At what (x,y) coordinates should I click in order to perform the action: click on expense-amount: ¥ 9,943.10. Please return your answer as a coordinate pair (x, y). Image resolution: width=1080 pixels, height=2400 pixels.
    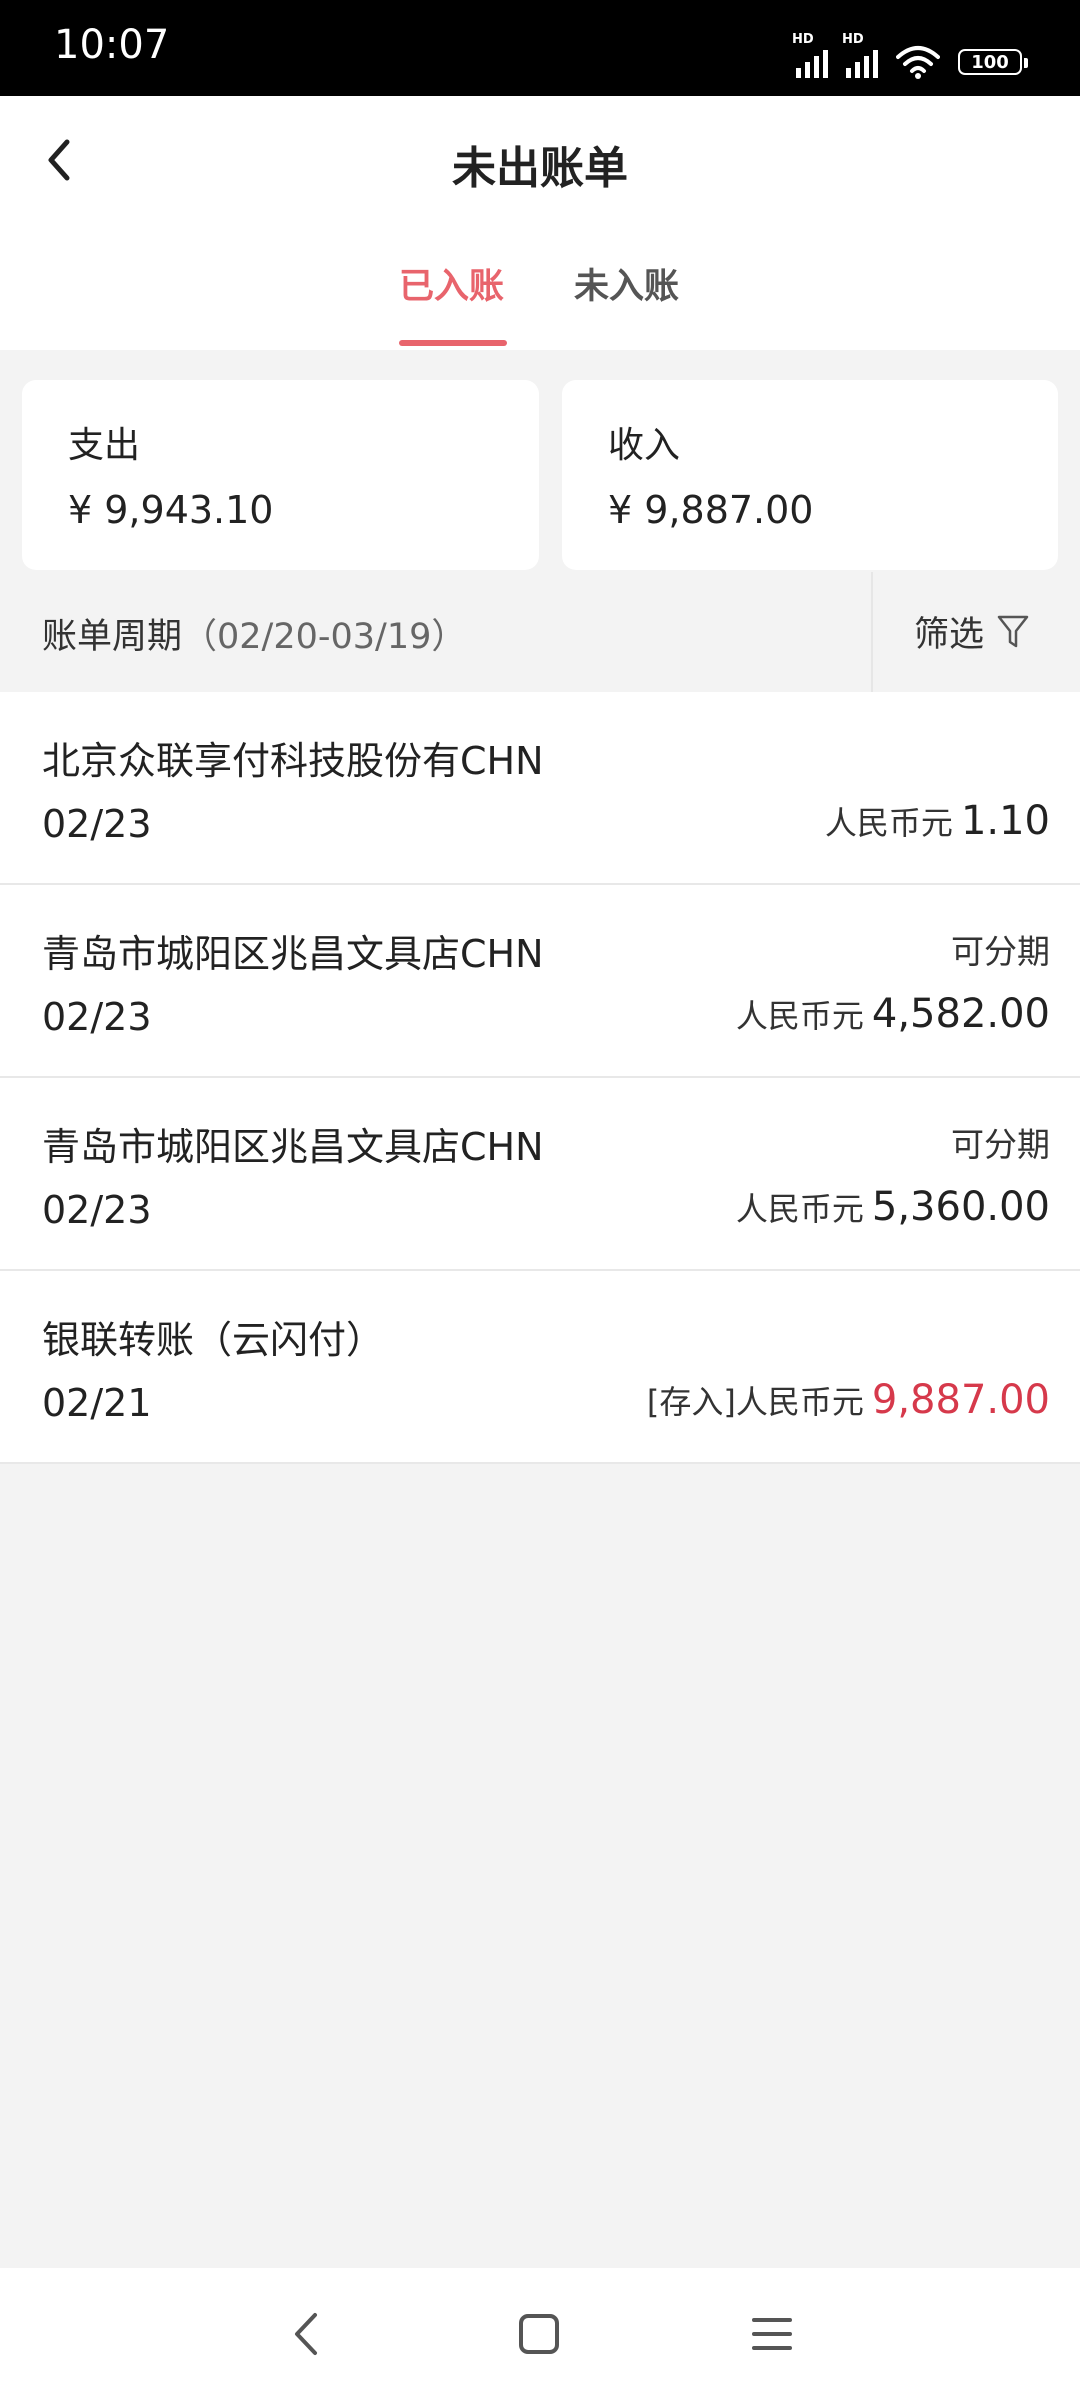
    Looking at the image, I should click on (171, 510).